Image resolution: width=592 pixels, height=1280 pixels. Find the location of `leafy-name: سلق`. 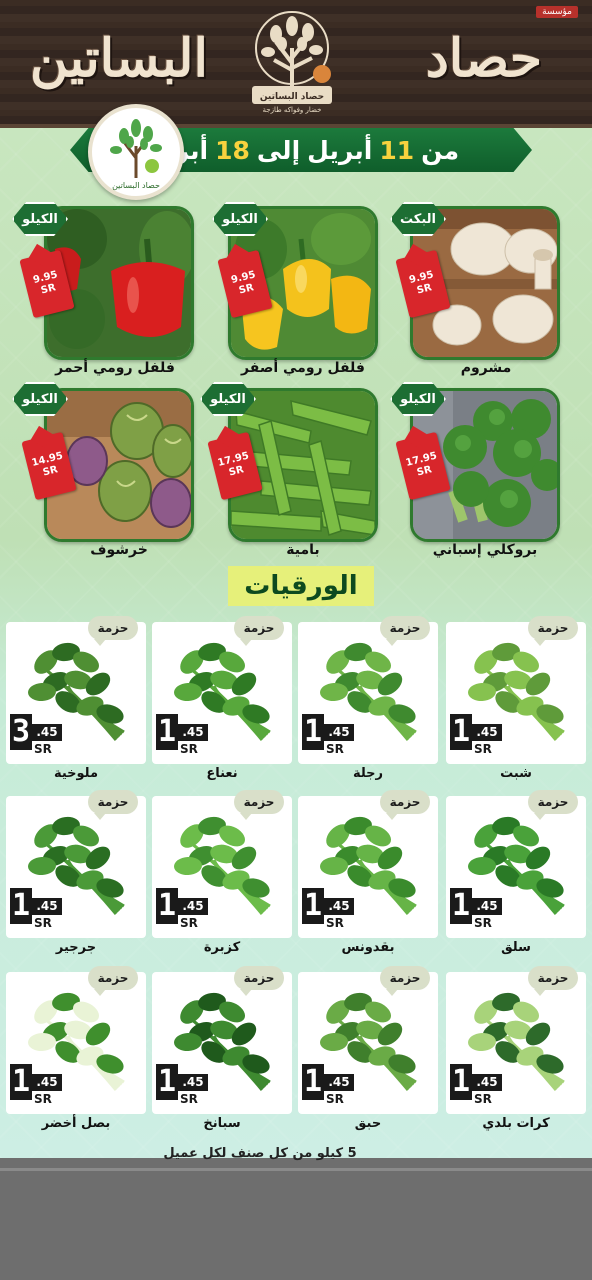

leafy-name: سلق is located at coordinates (516, 947).